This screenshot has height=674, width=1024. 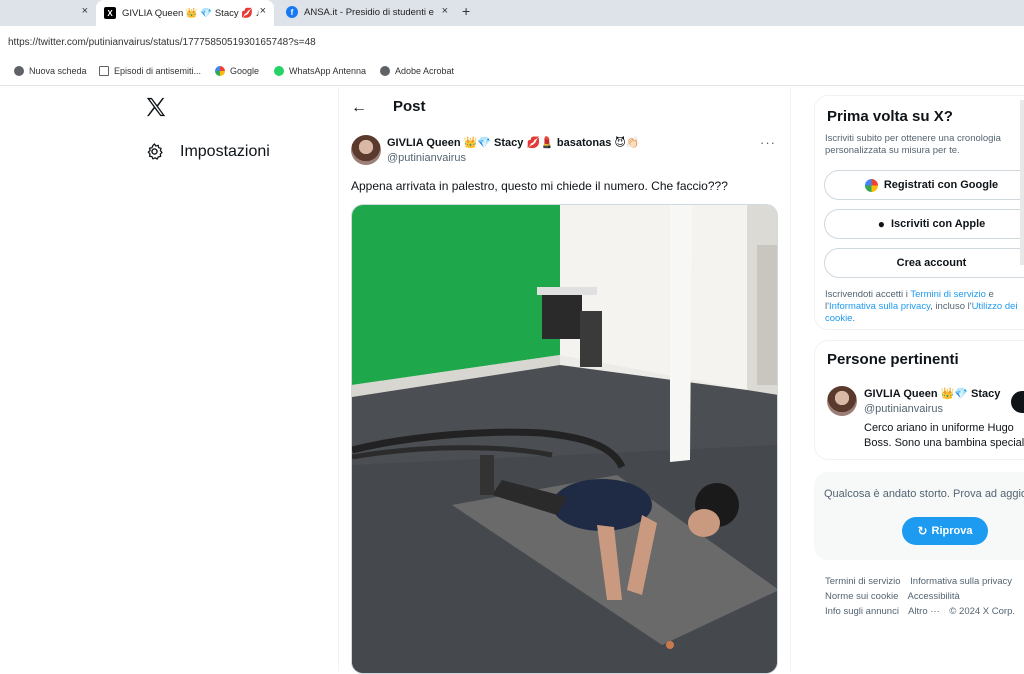 I want to click on bookmark-item: Adobe Acrobat, so click(x=417, y=71).